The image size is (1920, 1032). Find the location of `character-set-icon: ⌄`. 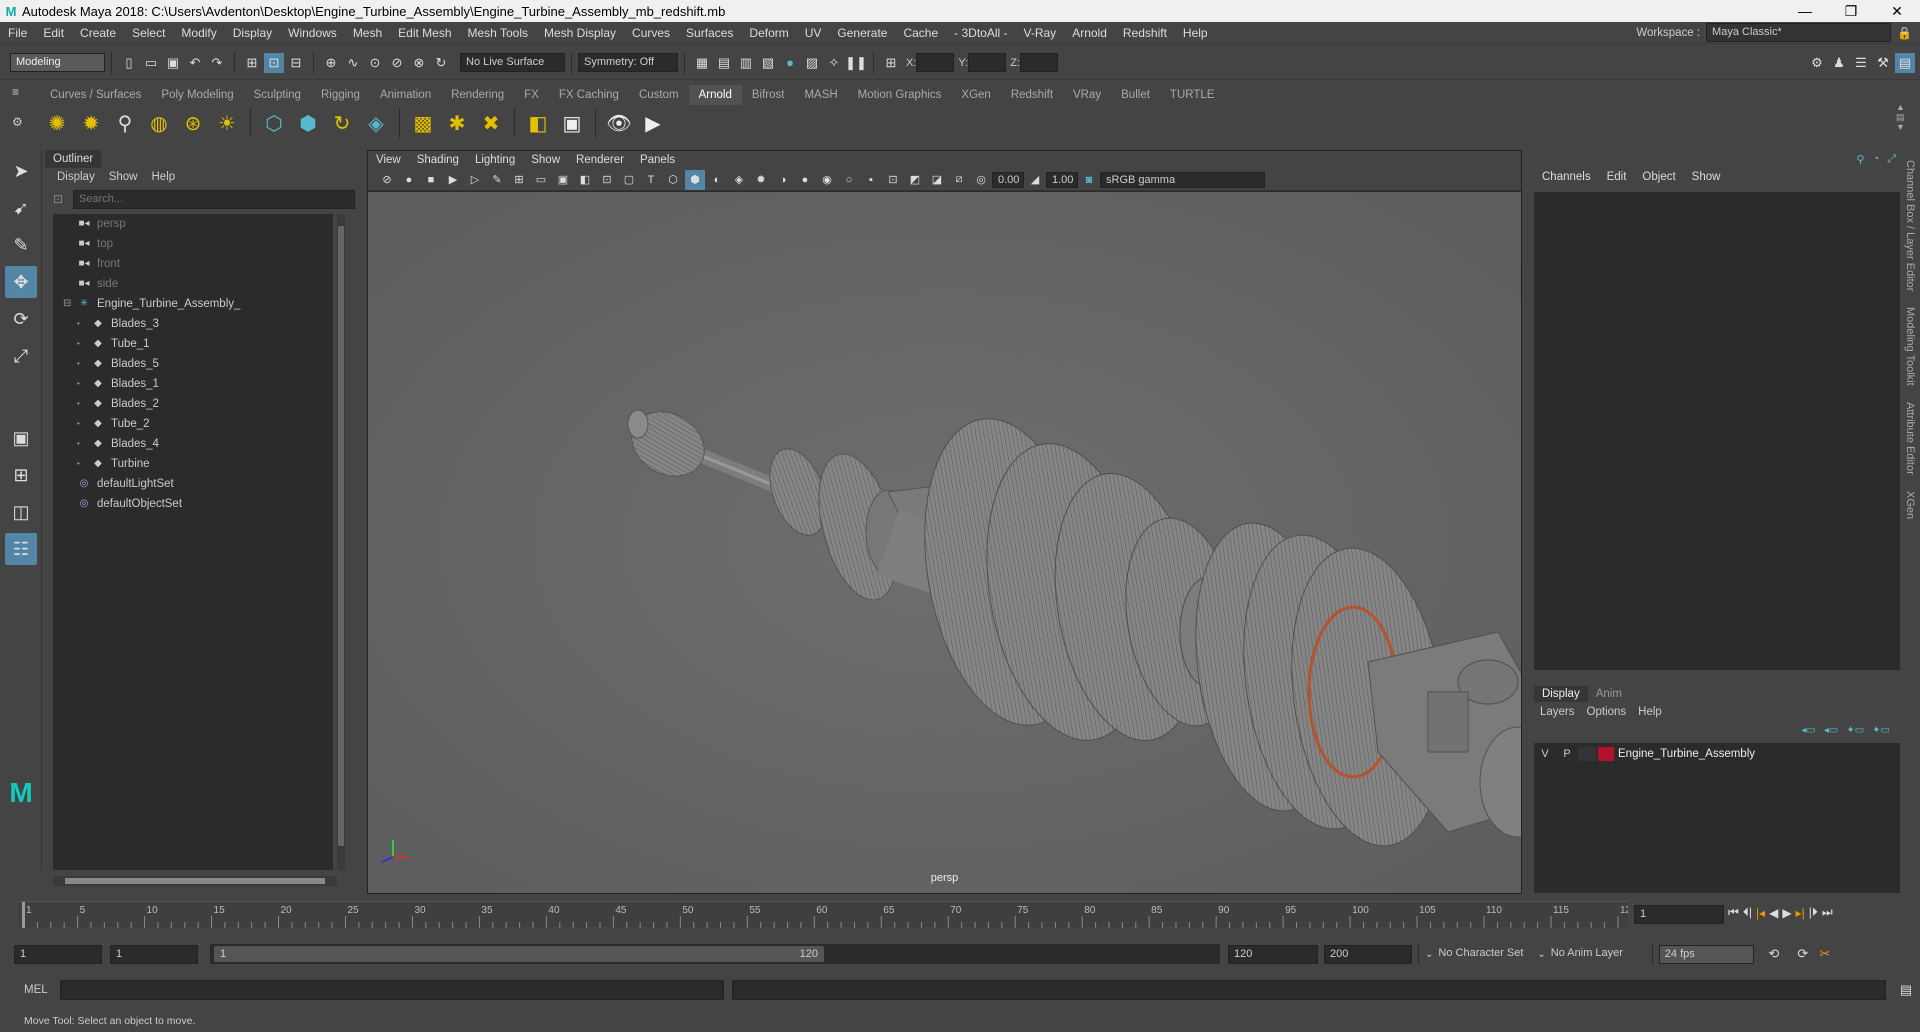

character-set-icon: ⌄ is located at coordinates (1429, 954).